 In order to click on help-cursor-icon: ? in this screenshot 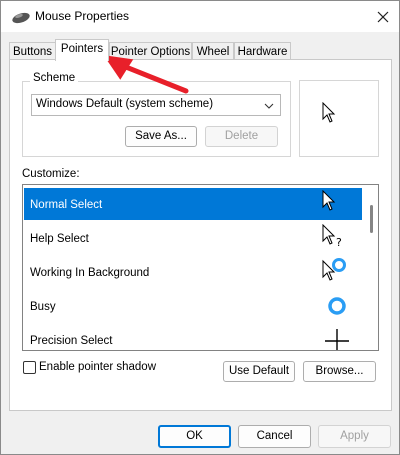, I will do `click(334, 237)`.